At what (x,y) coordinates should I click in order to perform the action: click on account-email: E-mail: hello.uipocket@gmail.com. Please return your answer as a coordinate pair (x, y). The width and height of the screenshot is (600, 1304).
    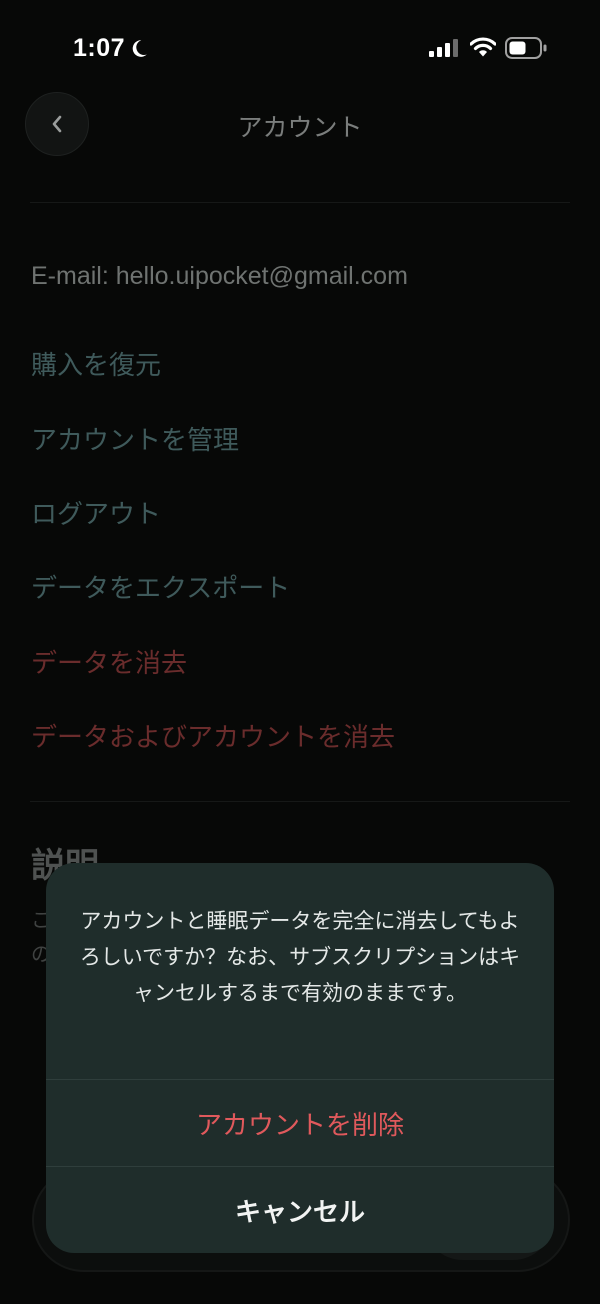
    Looking at the image, I should click on (219, 276).